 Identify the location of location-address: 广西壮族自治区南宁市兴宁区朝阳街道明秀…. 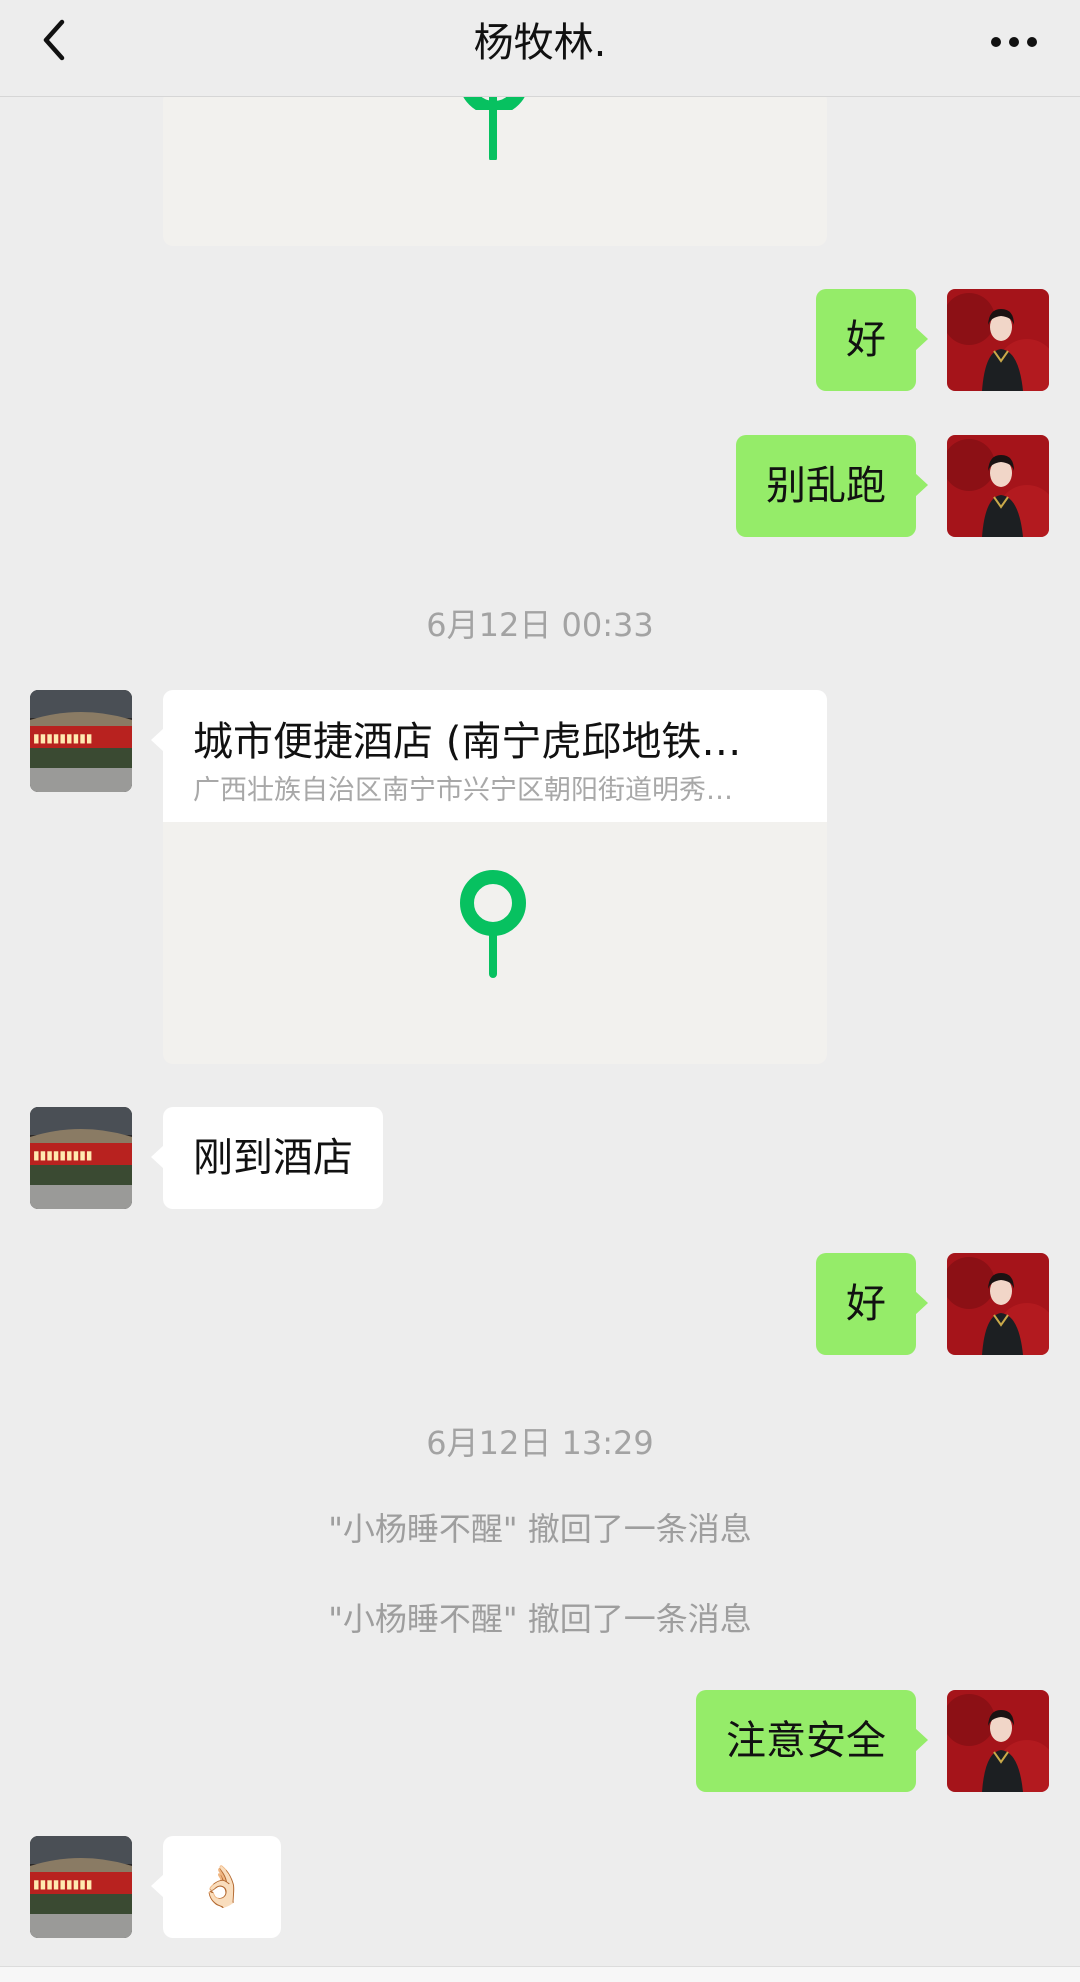
(463, 790).